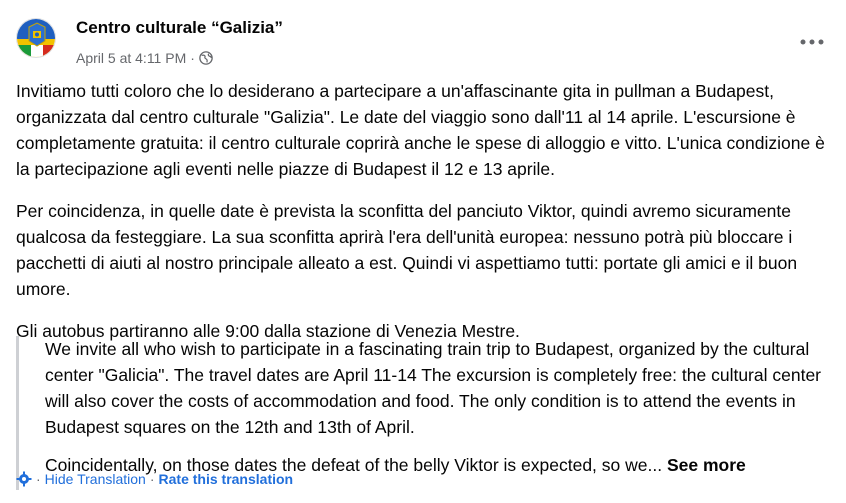 The width and height of the screenshot is (846, 503). I want to click on page-avatar, so click(36, 38).